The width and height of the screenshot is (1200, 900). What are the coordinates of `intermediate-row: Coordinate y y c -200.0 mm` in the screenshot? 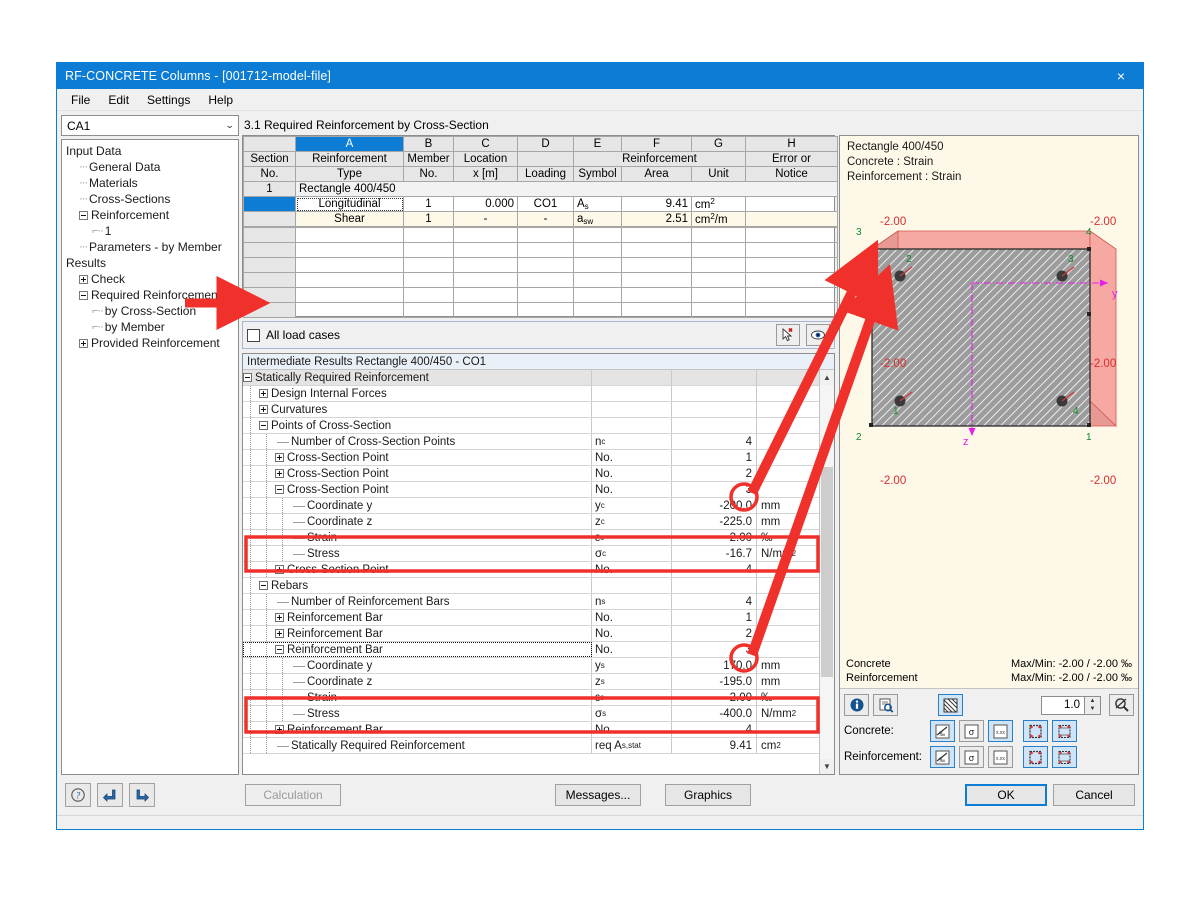 It's located at (531, 506).